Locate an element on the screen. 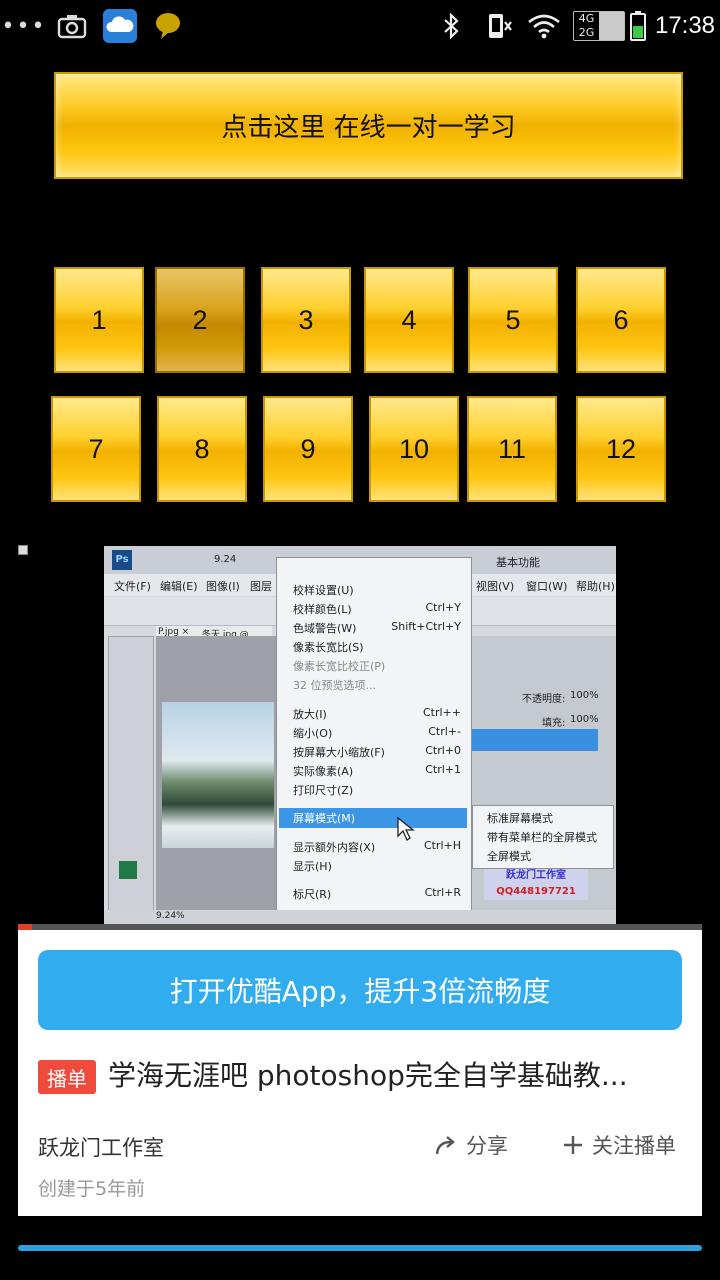 This screenshot has height=1280, width=720. menu-row-label: 像素长宽比校正(P) is located at coordinates (339, 666).